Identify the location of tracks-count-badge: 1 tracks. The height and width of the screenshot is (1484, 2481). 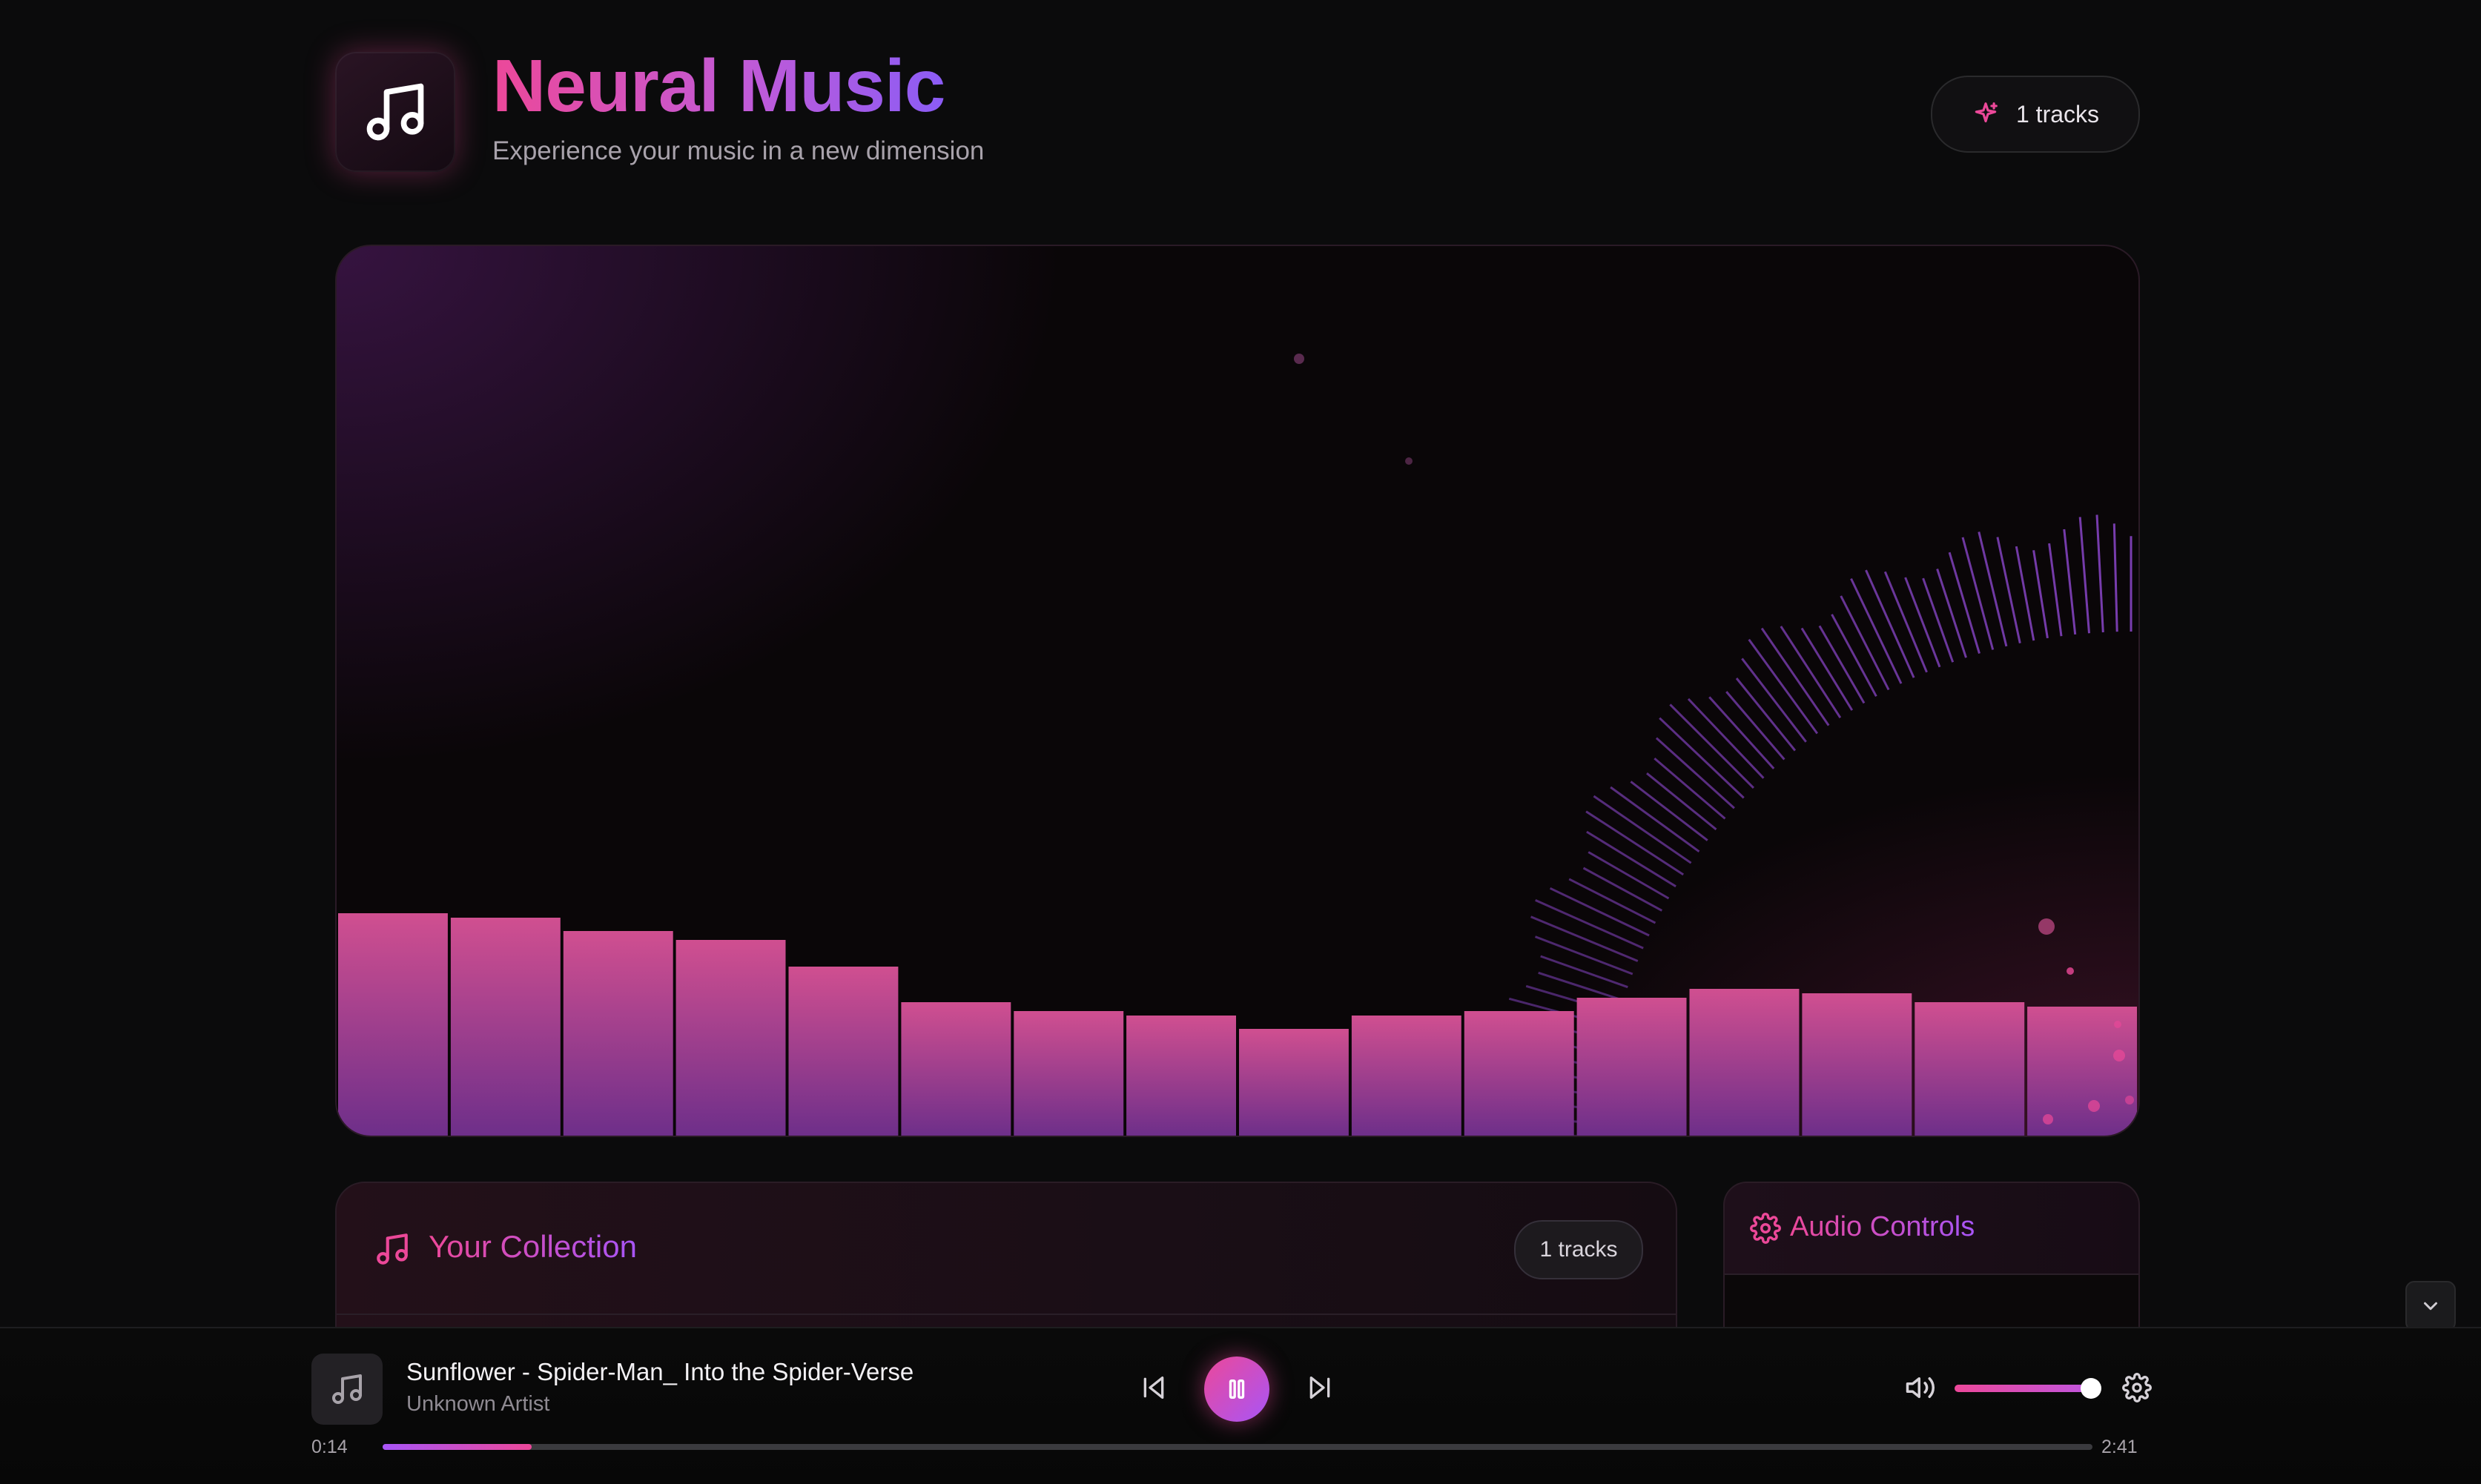
(2035, 115).